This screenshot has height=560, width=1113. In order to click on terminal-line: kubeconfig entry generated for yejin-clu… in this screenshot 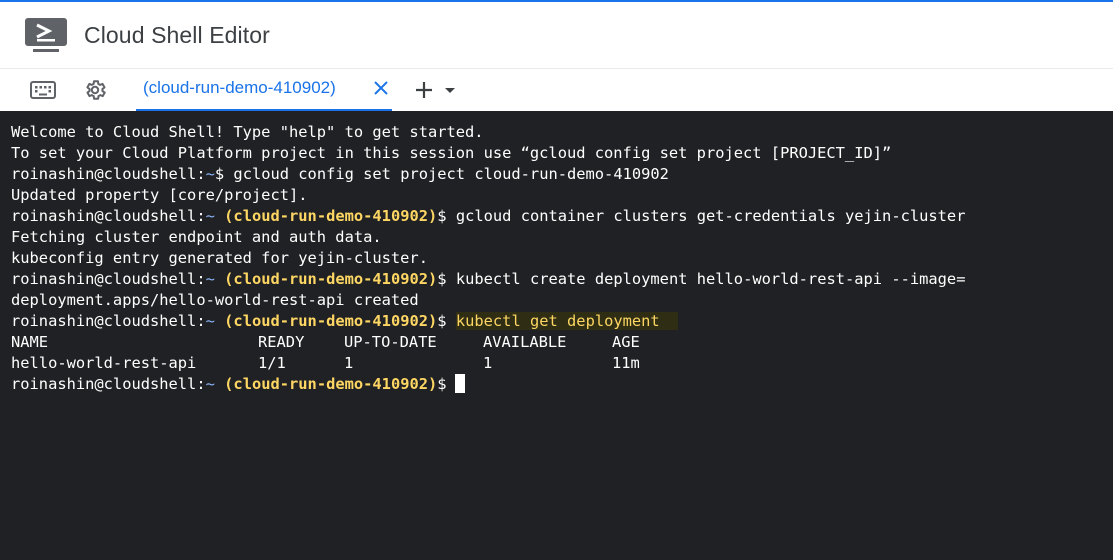, I will do `click(219, 258)`.